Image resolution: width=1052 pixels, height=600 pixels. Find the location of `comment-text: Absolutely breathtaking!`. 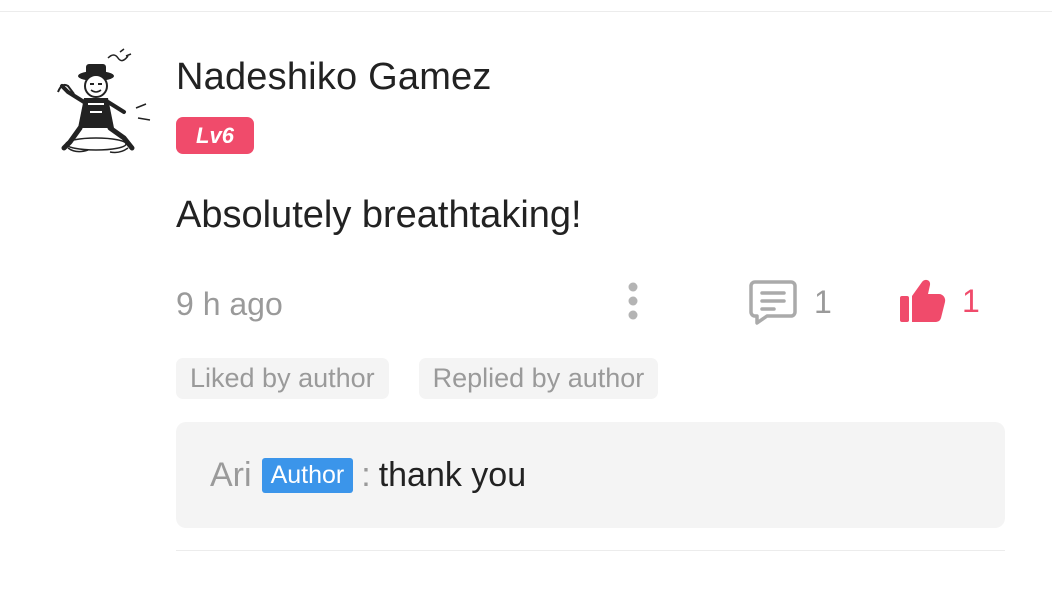

comment-text: Absolutely breathtaking! is located at coordinates (379, 215).